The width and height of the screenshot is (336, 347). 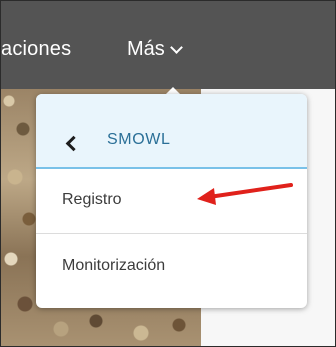 What do you see at coordinates (146, 49) in the screenshot?
I see `nav-more-label: Más` at bounding box center [146, 49].